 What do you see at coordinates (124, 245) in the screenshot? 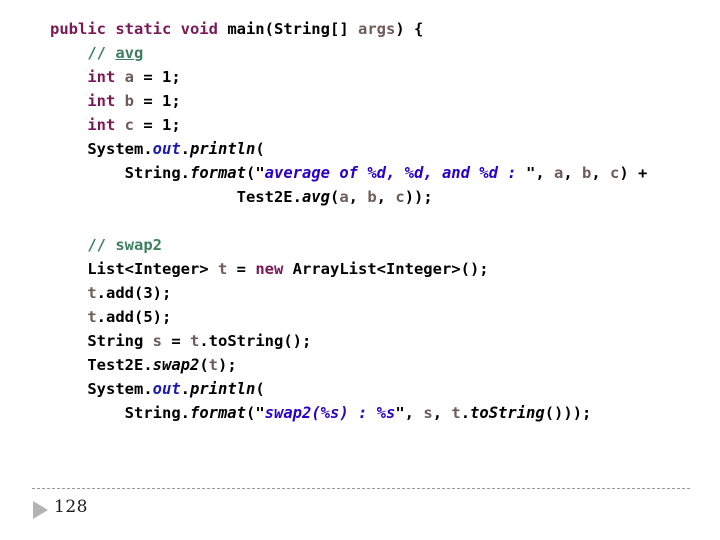
I see `code-token: // swap2` at bounding box center [124, 245].